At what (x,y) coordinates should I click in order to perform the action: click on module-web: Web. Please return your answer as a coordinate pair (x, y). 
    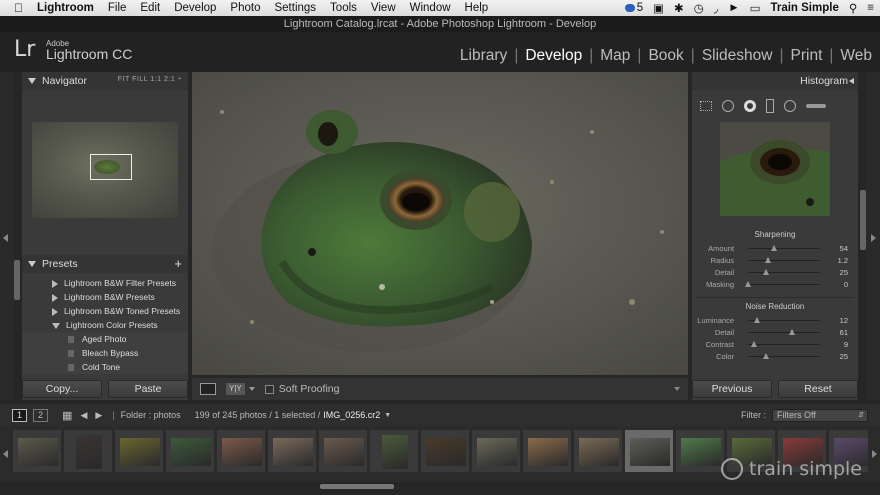
    Looking at the image, I should click on (856, 56).